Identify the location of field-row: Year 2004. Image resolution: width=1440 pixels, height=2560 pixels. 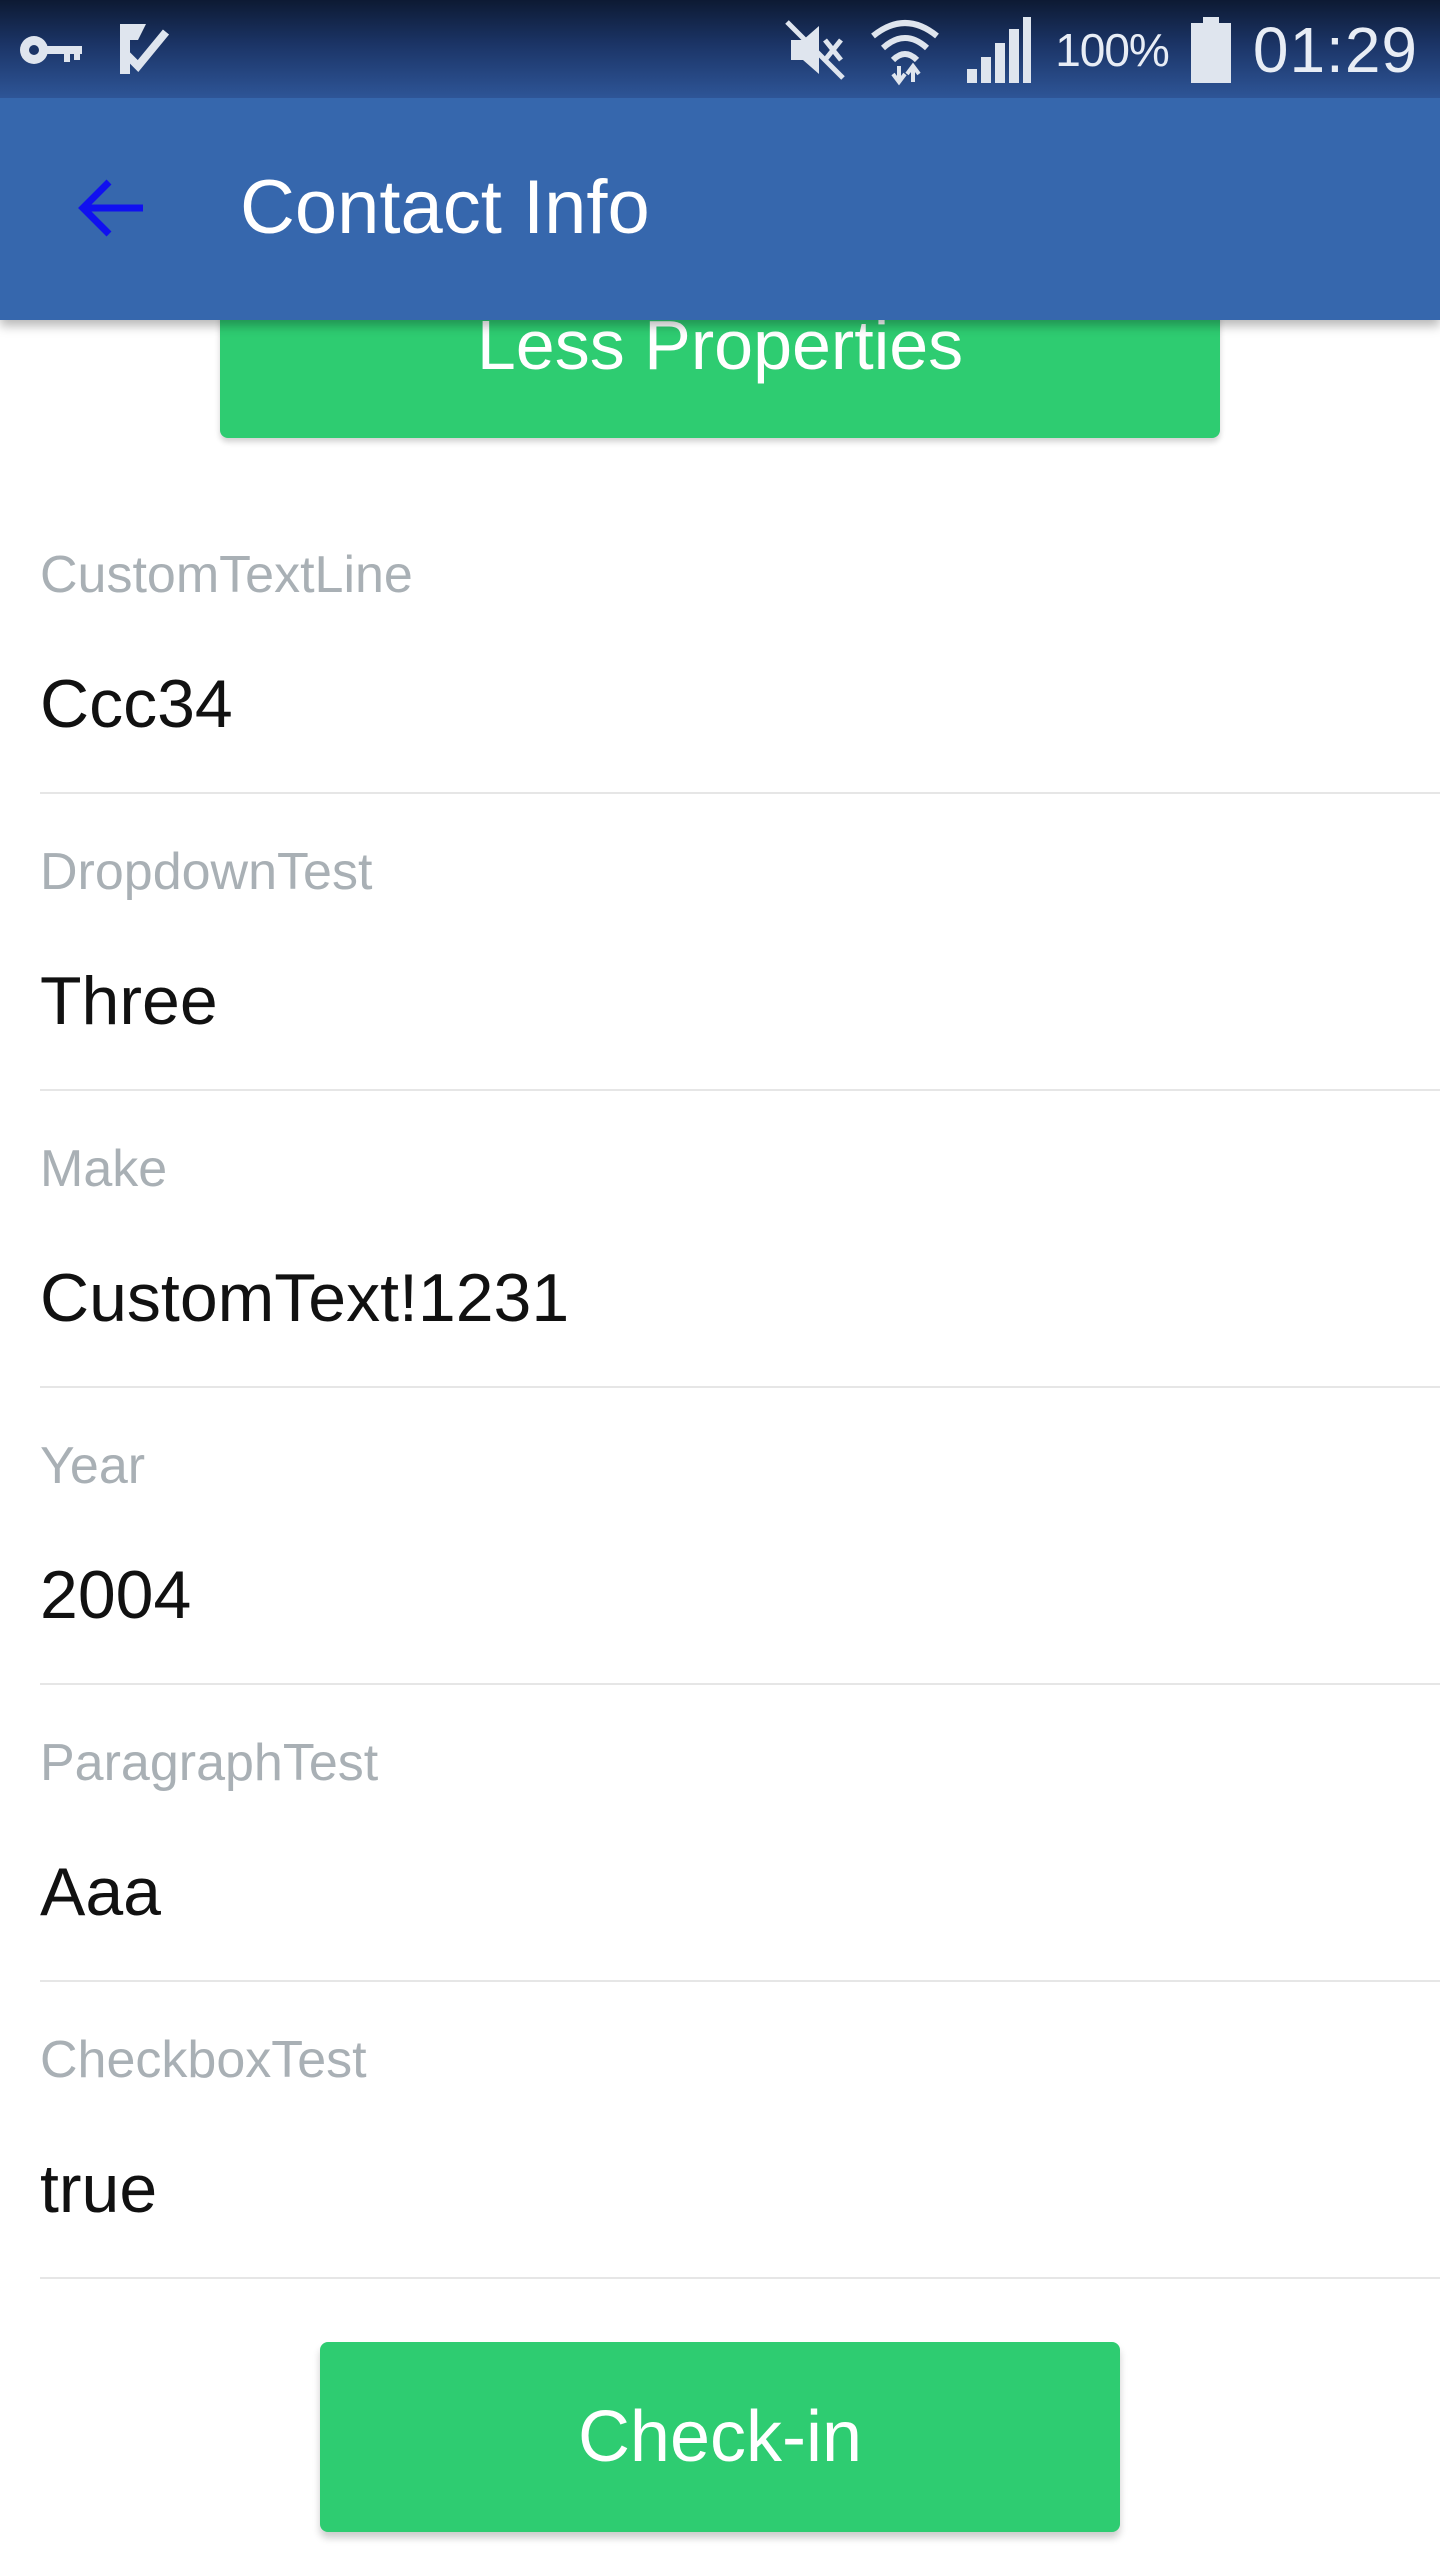
(740, 1536).